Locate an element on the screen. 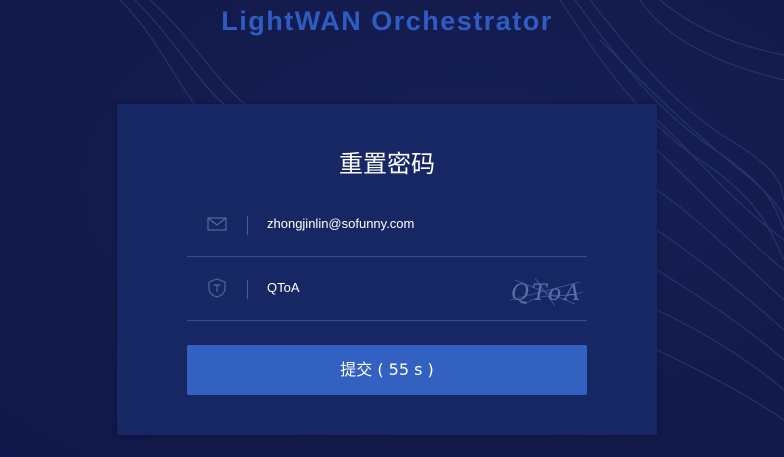  captcha-image: QToA is located at coordinates (545, 290).